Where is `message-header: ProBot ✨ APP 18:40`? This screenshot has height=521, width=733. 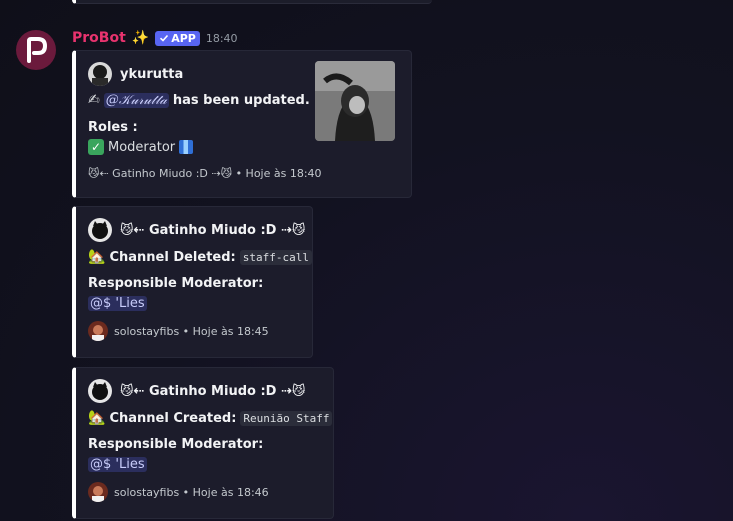 message-header: ProBot ✨ APP 18:40 is located at coordinates (155, 38).